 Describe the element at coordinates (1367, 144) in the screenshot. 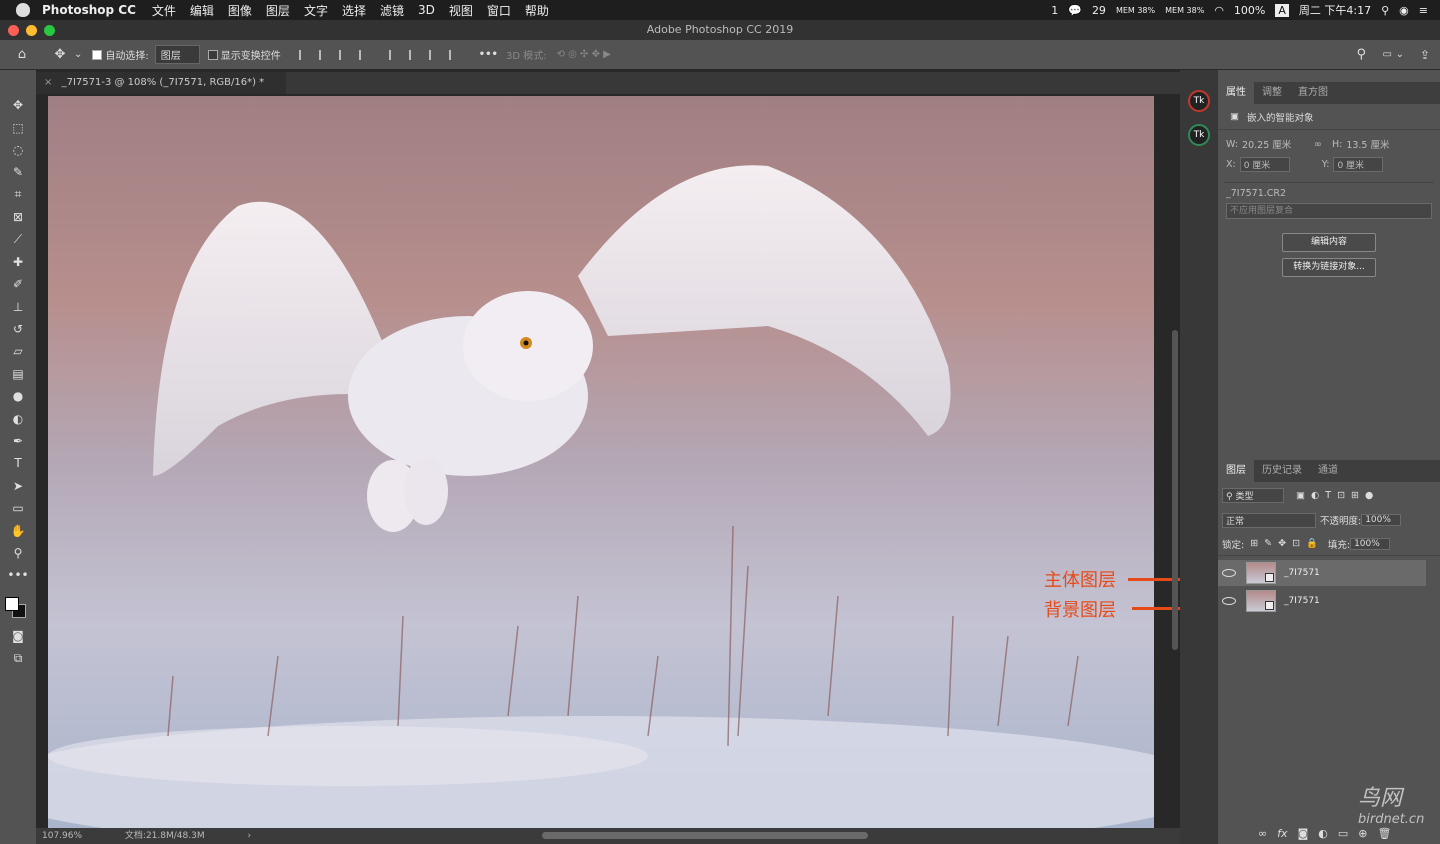

I see `h-value: 13.5 厘米` at that location.